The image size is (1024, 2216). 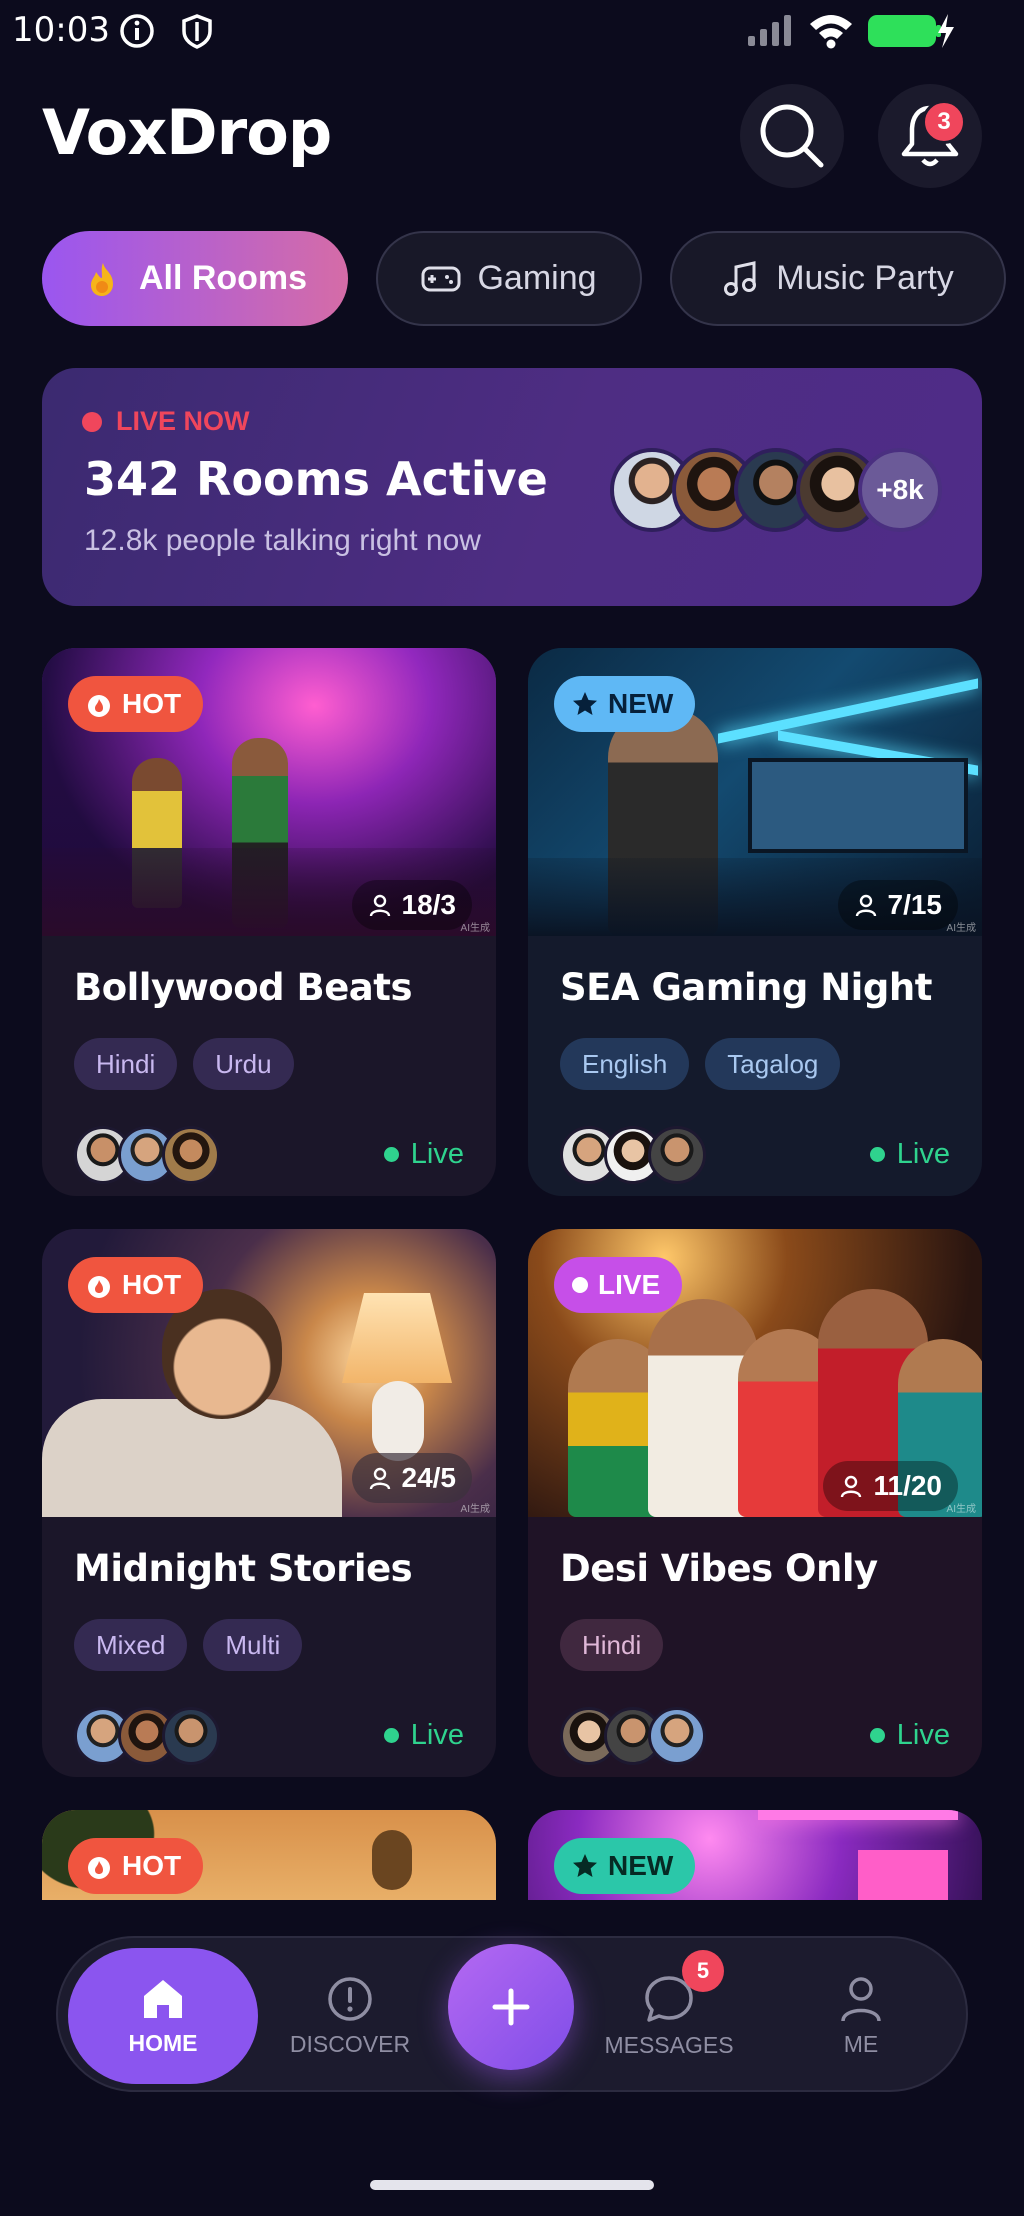 What do you see at coordinates (131, 1645) in the screenshot?
I see `language-tag: Mixed` at bounding box center [131, 1645].